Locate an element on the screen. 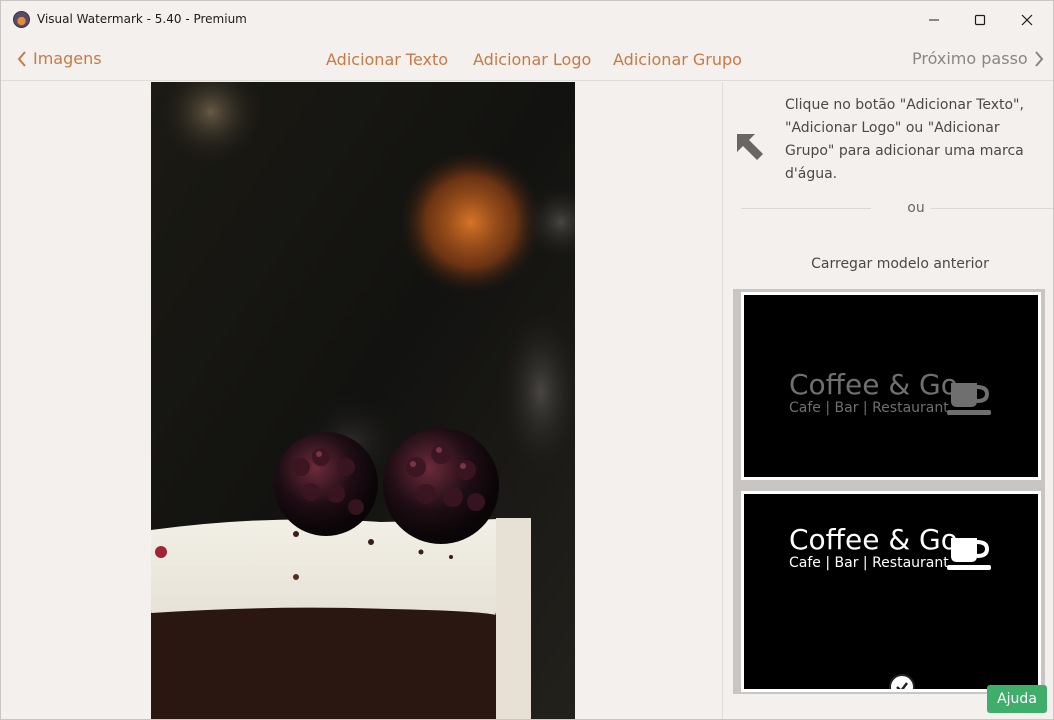 The height and width of the screenshot is (720, 1054). close-button is located at coordinates (1027, 20).